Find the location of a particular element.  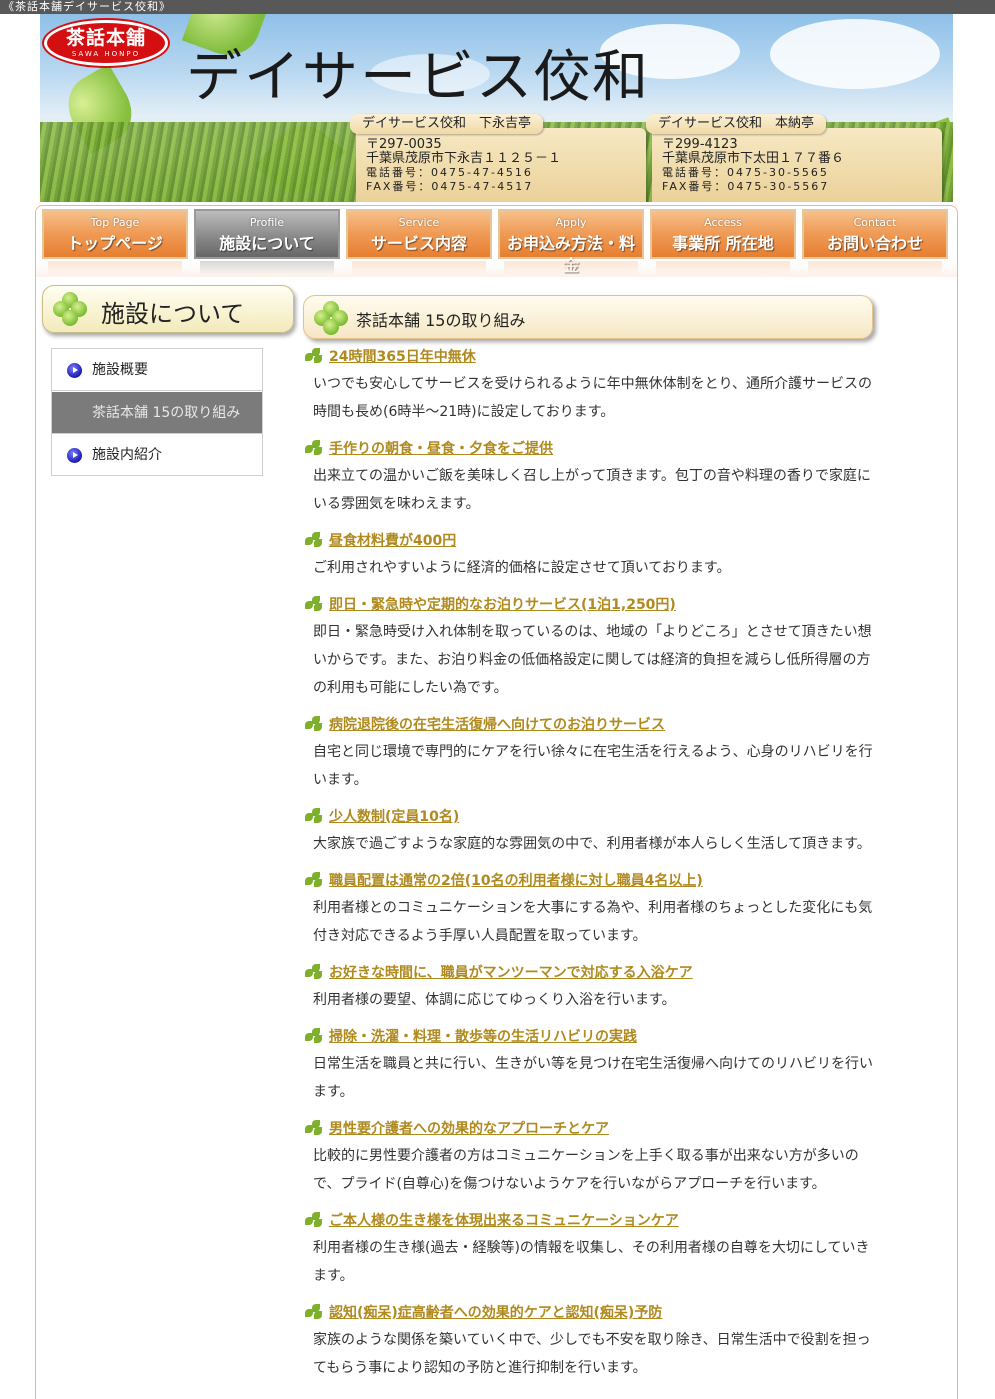

main-heading: 茶話本舗 15の取り組み is located at coordinates (588, 317).